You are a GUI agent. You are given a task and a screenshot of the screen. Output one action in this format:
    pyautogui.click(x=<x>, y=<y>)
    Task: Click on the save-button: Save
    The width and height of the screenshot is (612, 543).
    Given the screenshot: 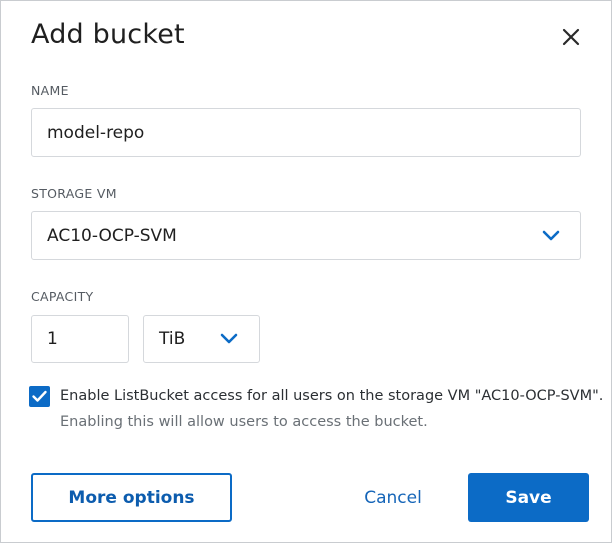 What is the action you would take?
    pyautogui.click(x=528, y=497)
    